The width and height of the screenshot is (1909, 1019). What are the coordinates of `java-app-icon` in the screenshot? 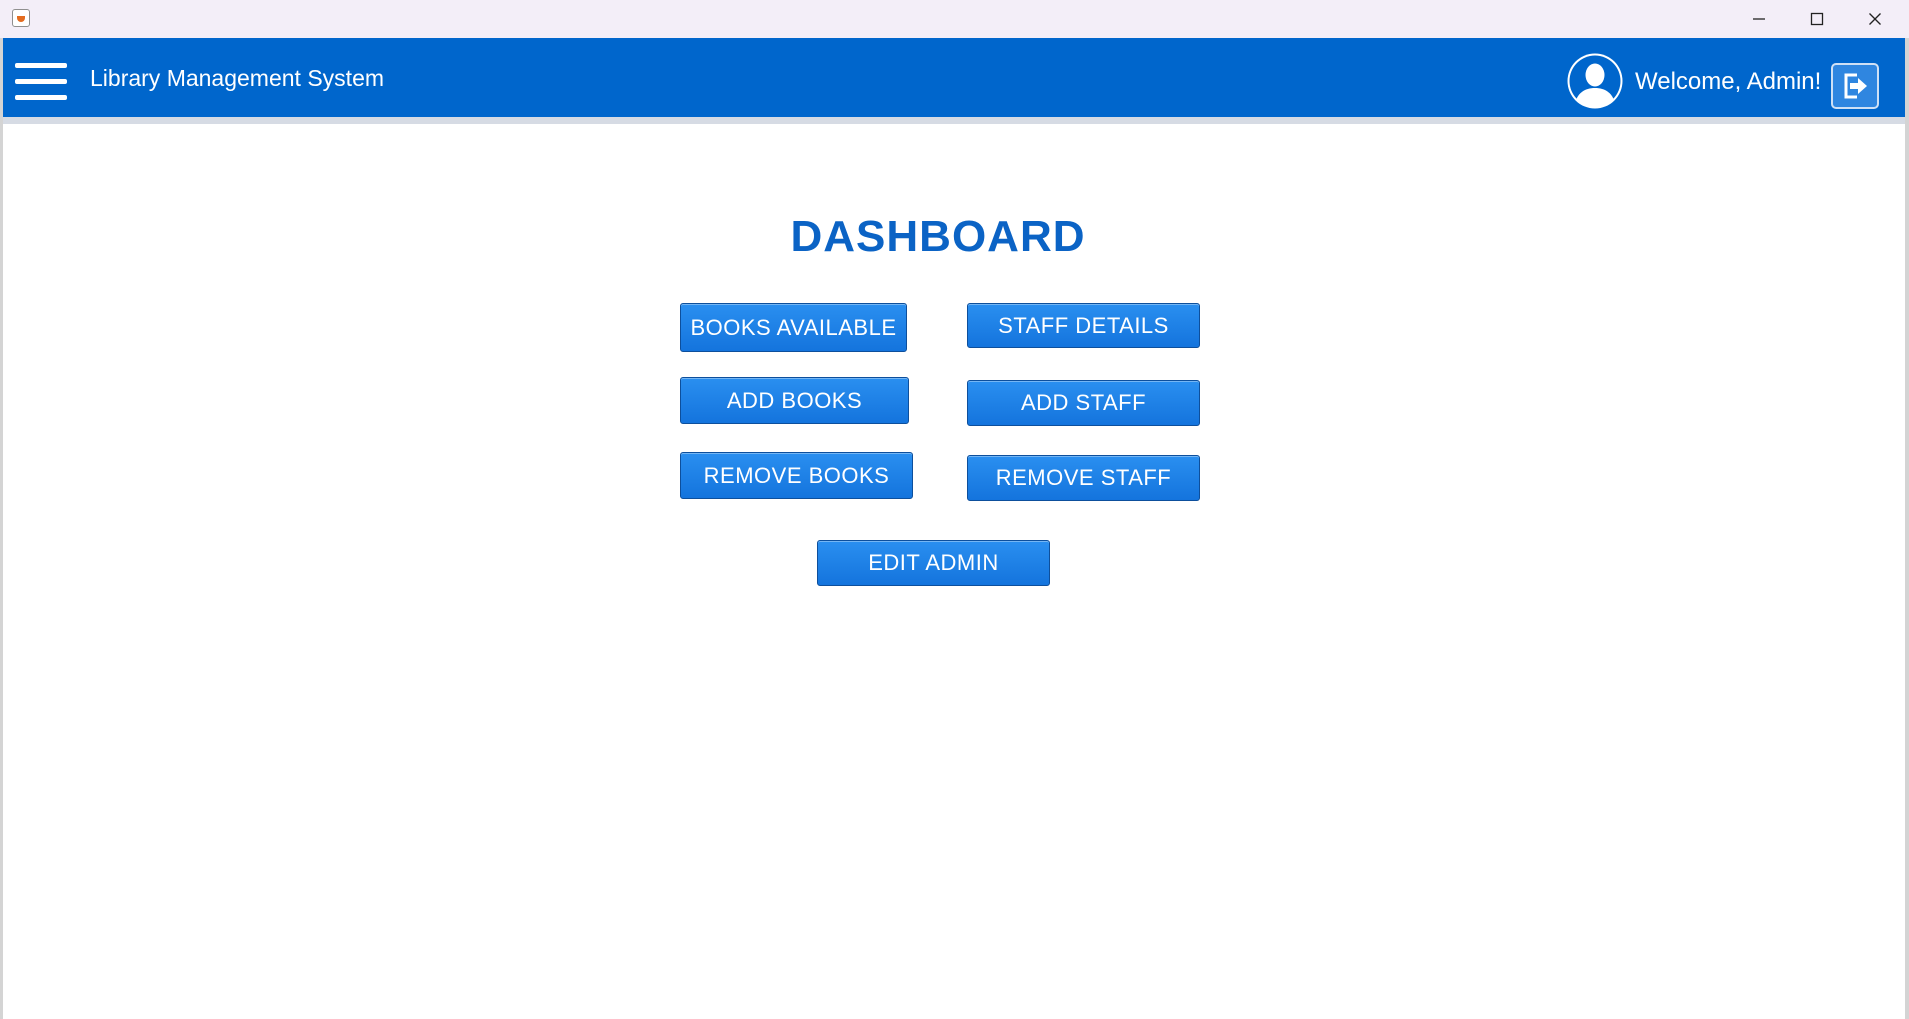 It's located at (21, 18).